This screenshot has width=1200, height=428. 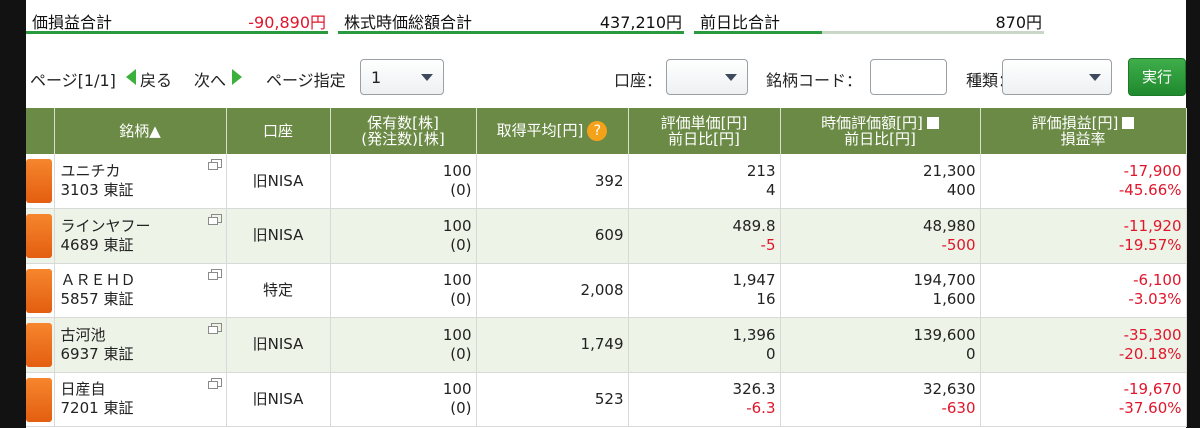 I want to click on type-select, so click(x=1057, y=77).